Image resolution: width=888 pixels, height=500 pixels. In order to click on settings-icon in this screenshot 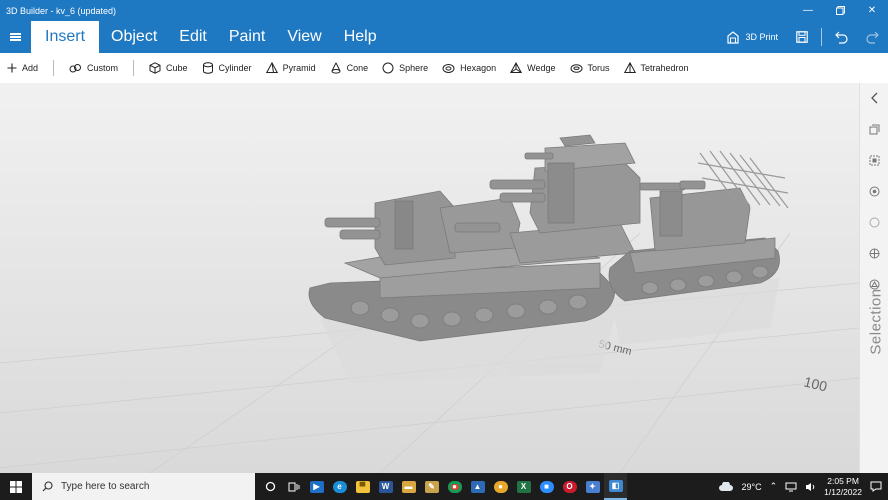, I will do `click(874, 191)`.